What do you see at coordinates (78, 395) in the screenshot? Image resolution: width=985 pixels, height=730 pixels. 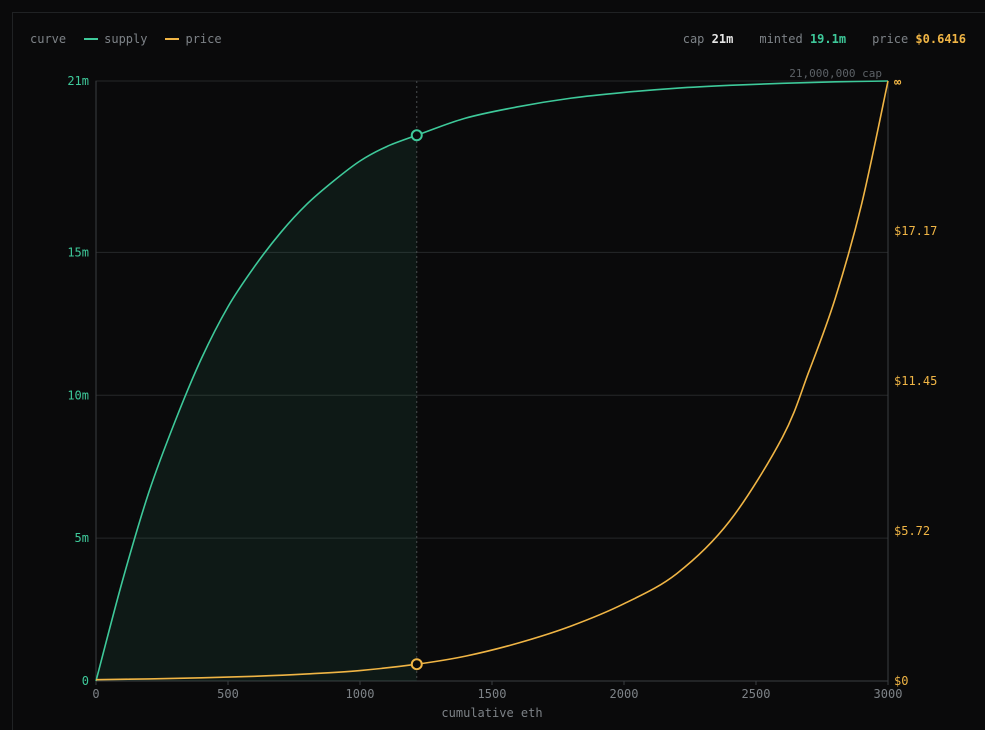 I see `y-left-tick-label: 10m` at bounding box center [78, 395].